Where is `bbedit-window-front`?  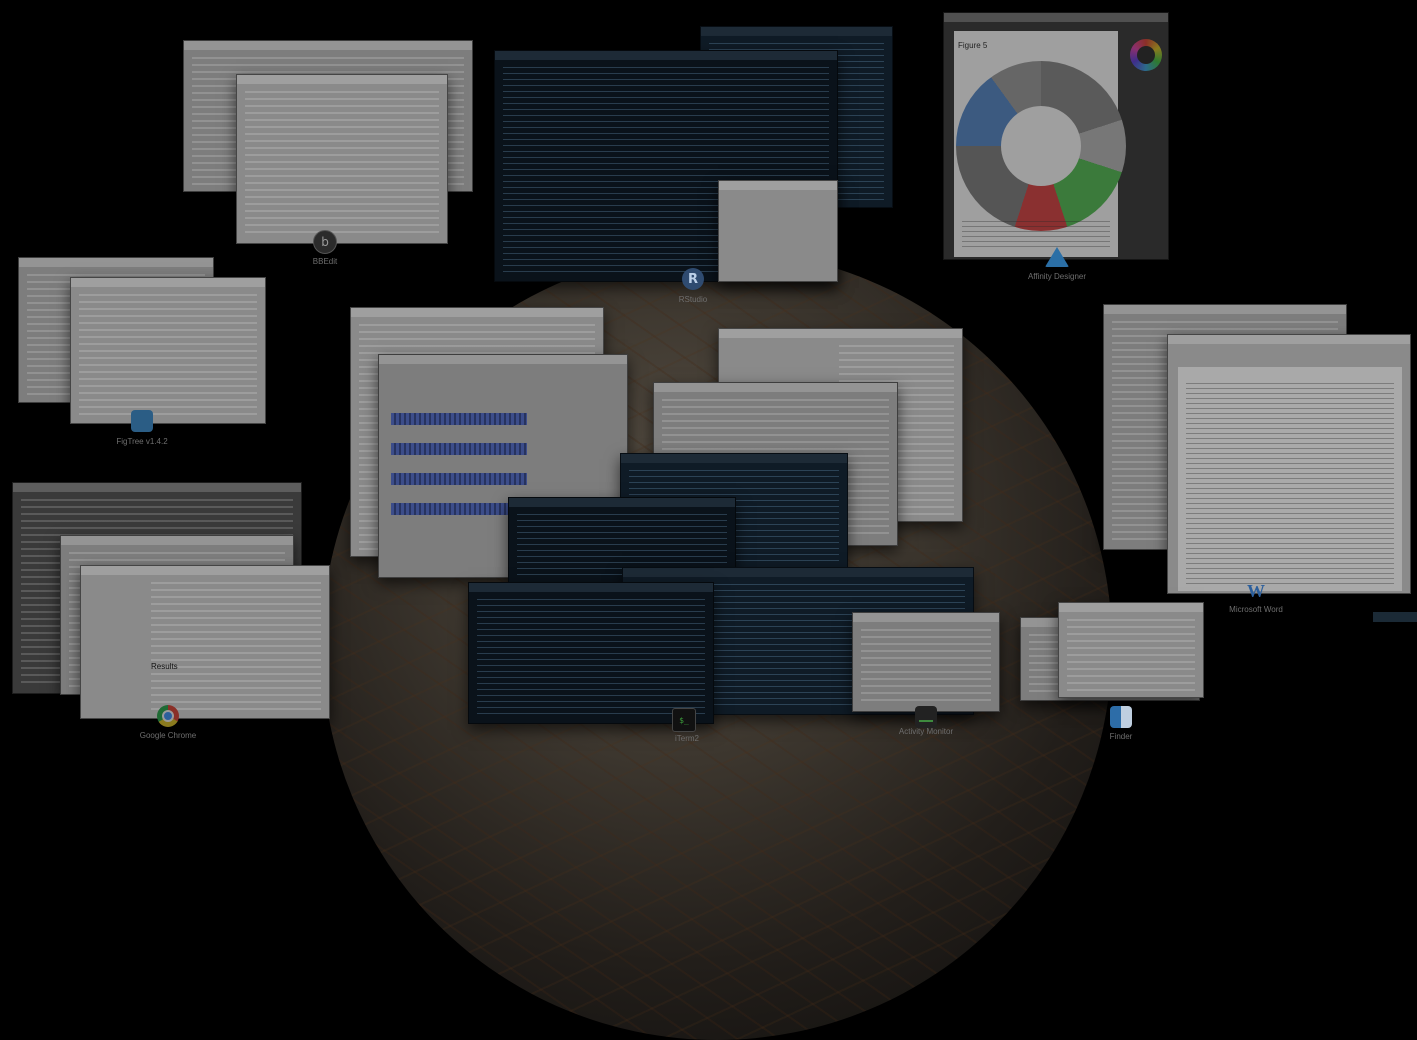 bbedit-window-front is located at coordinates (342, 159).